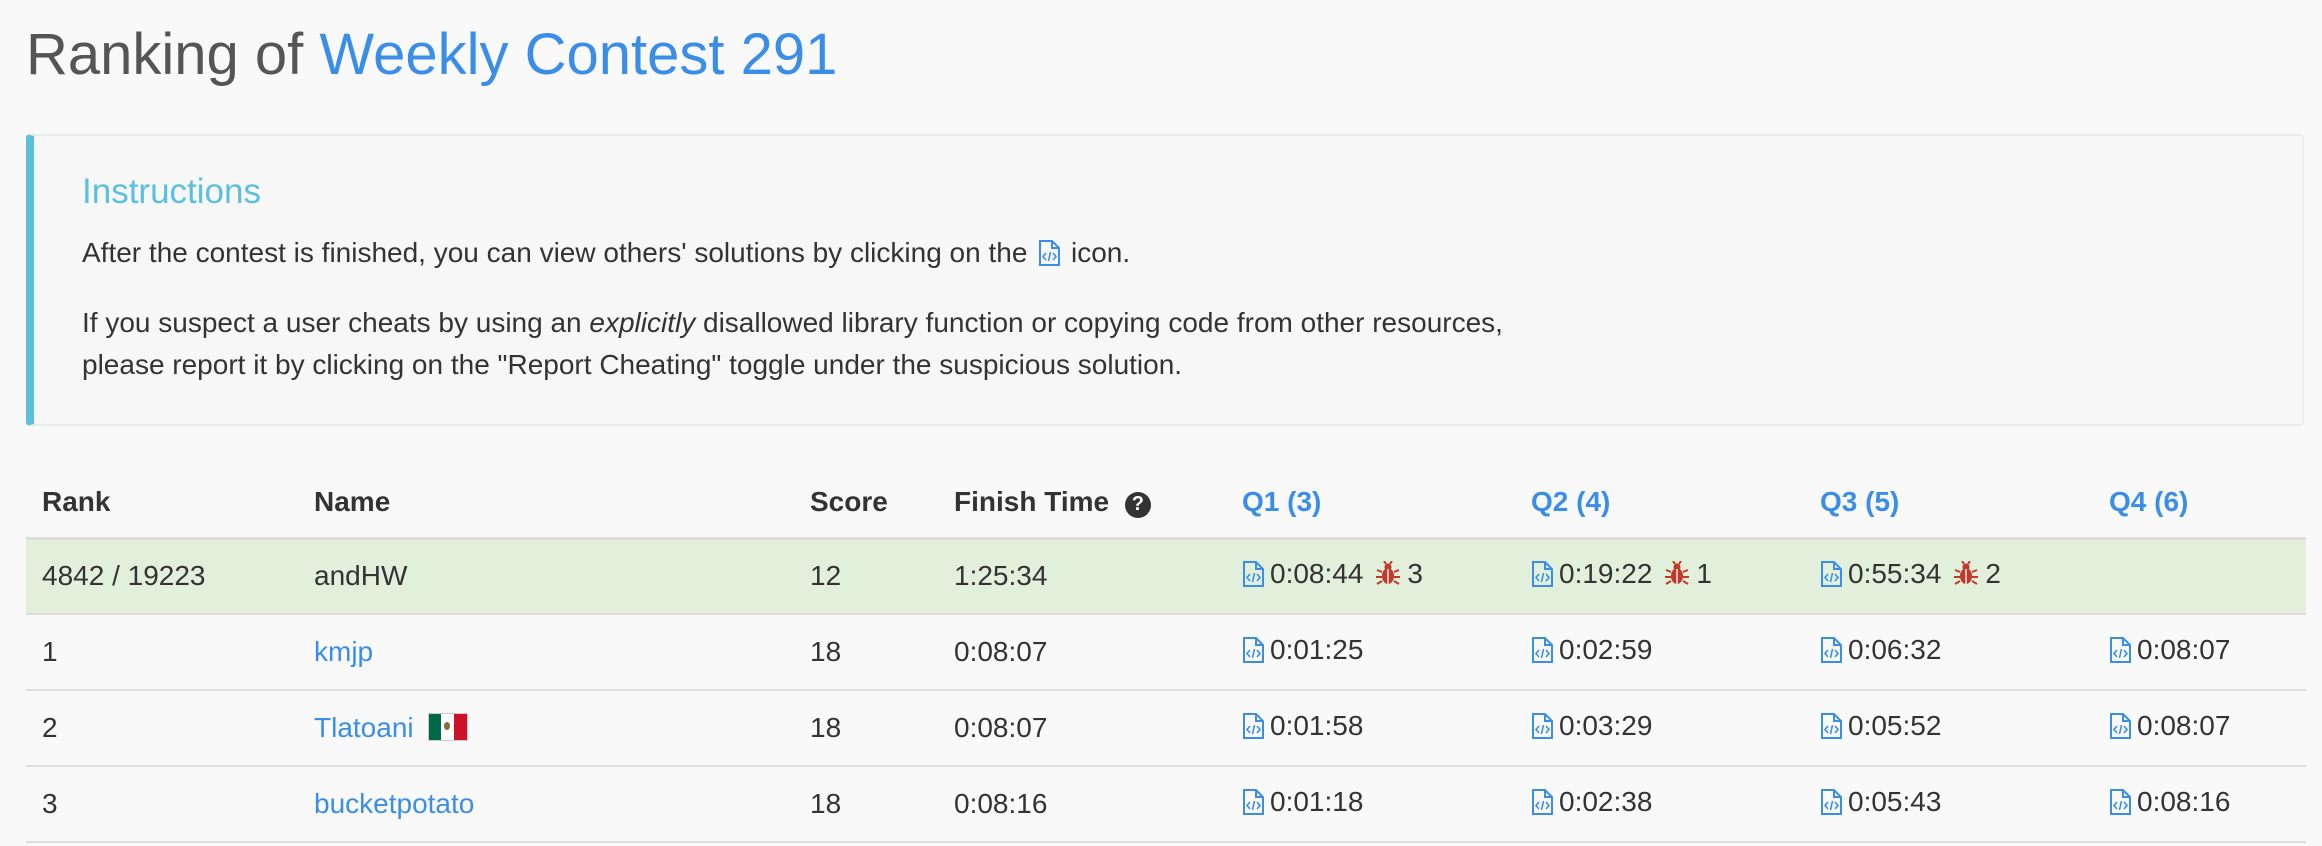 The image size is (2322, 846). What do you see at coordinates (162, 804) in the screenshot?
I see `rank-cell: 3` at bounding box center [162, 804].